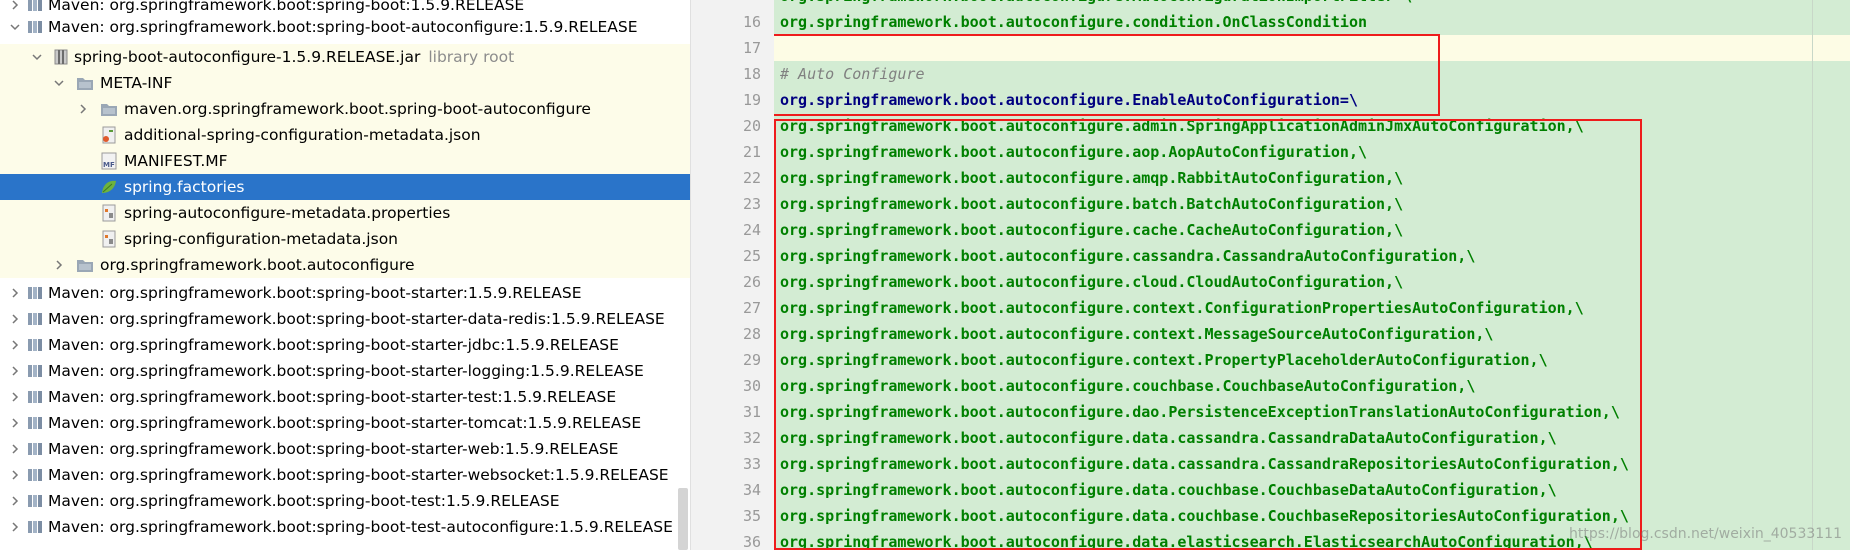  What do you see at coordinates (751, 74) in the screenshot?
I see `line-number: 18` at bounding box center [751, 74].